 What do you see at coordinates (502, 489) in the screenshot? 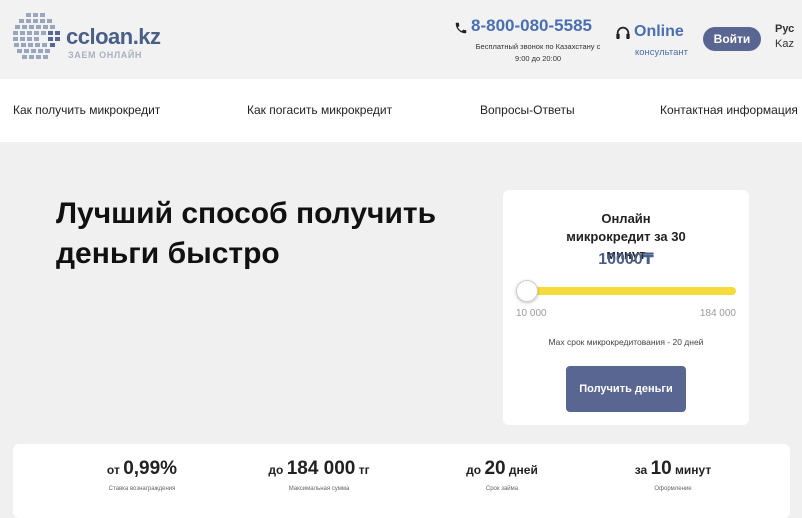
I see `stat-label: Срок займа` at bounding box center [502, 489].